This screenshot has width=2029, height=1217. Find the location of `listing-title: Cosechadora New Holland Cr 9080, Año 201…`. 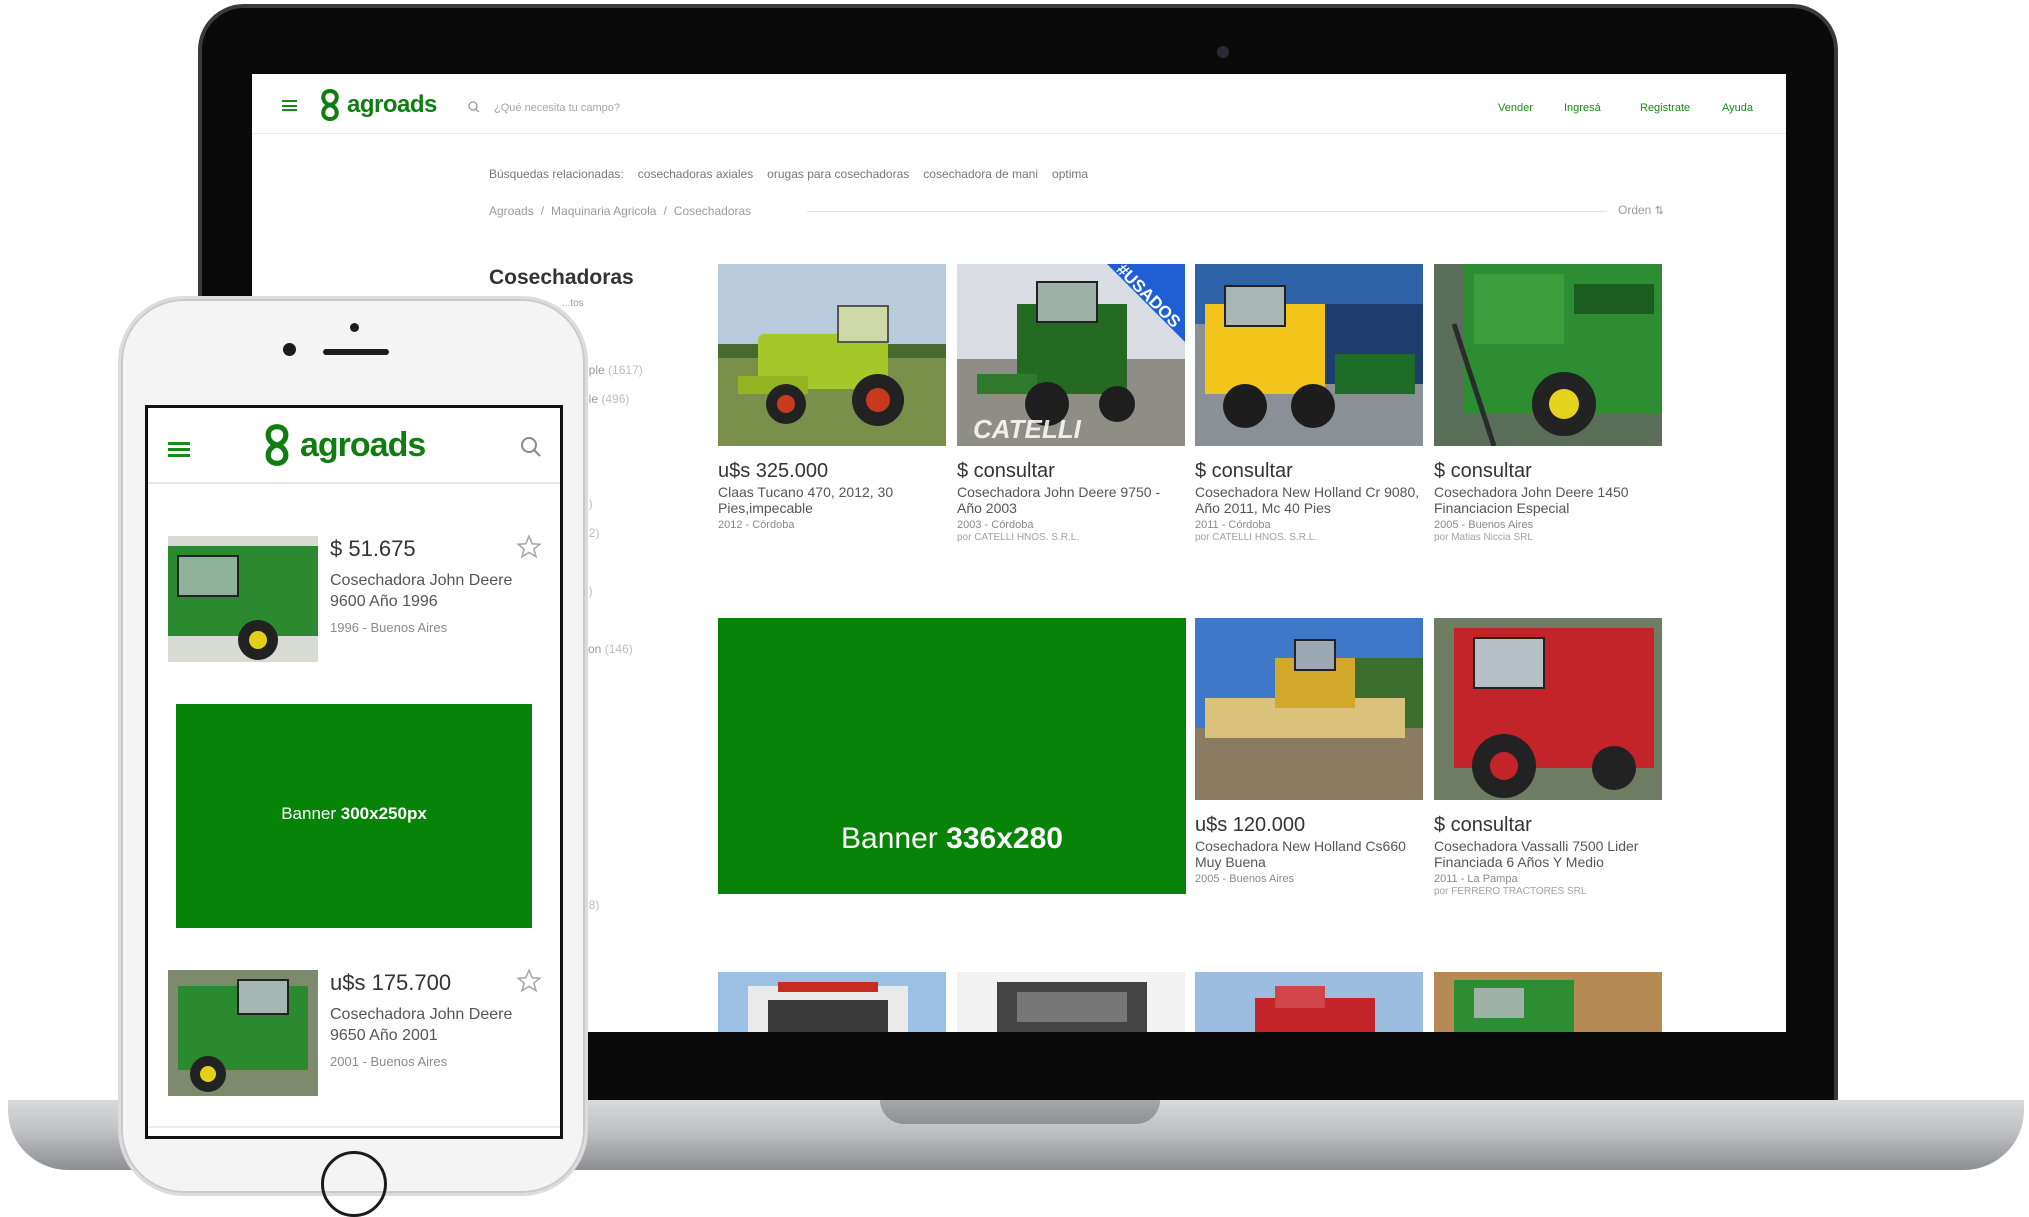

listing-title: Cosechadora New Holland Cr 9080, Año 201… is located at coordinates (1309, 500).